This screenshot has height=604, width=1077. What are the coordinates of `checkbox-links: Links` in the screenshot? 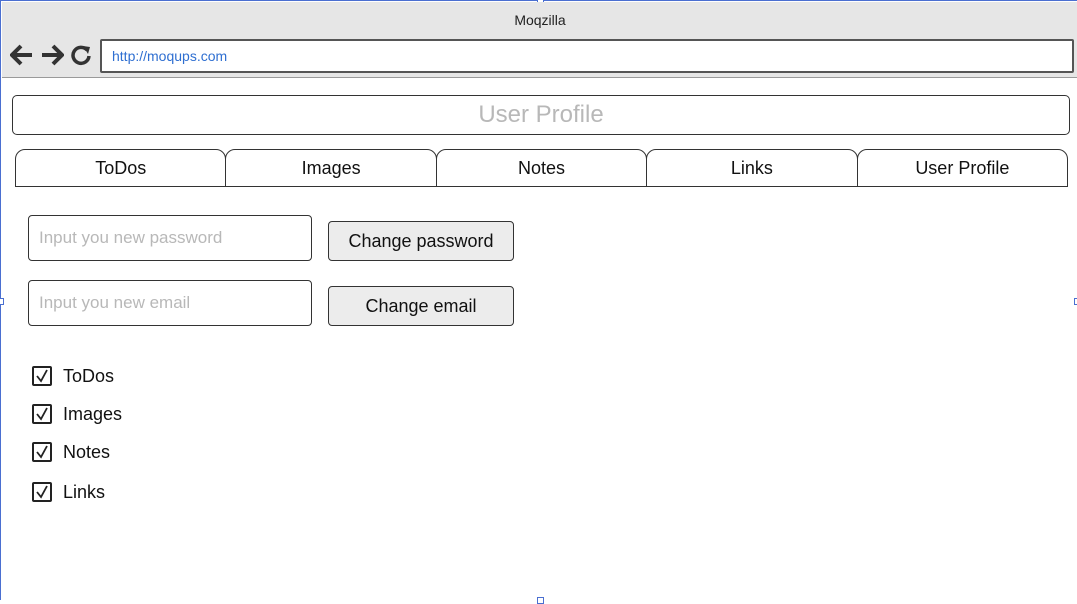 It's located at (68, 492).